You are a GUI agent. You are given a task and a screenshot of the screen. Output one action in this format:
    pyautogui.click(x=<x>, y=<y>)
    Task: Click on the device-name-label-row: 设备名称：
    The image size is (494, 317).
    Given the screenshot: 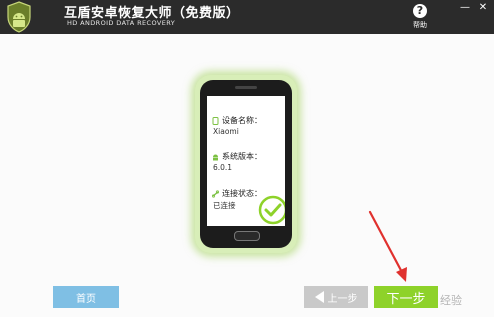 What is the action you would take?
    pyautogui.click(x=237, y=120)
    